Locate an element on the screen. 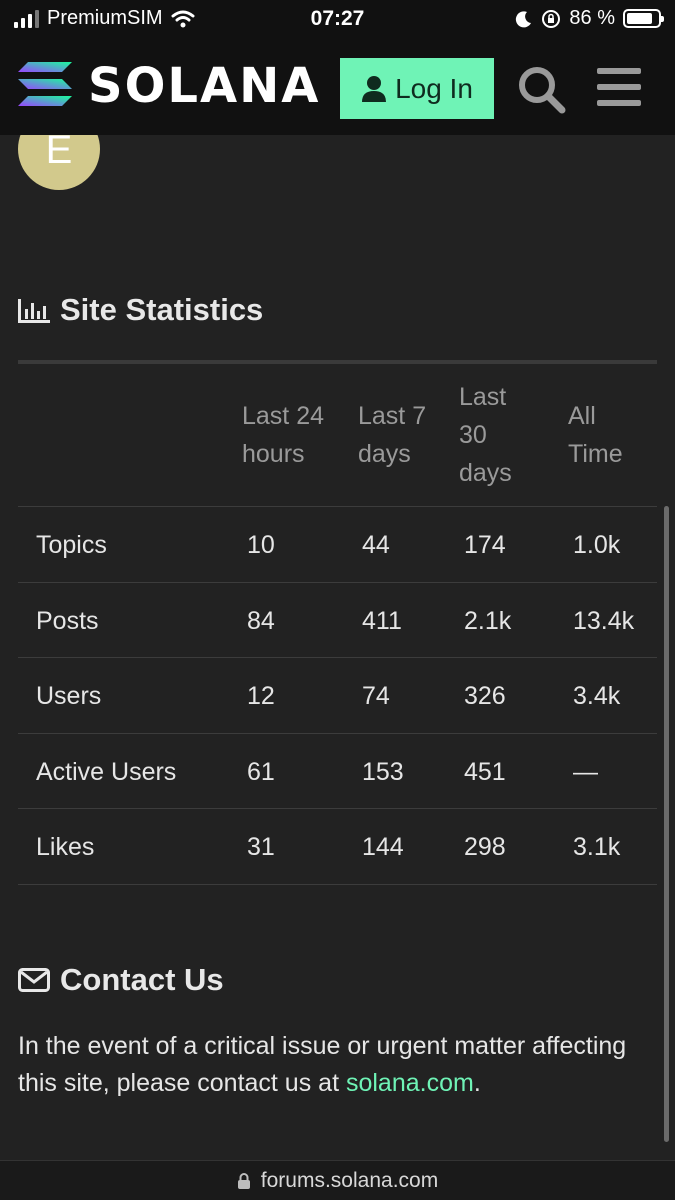 The image size is (675, 1200). moon-icon is located at coordinates (524, 18).